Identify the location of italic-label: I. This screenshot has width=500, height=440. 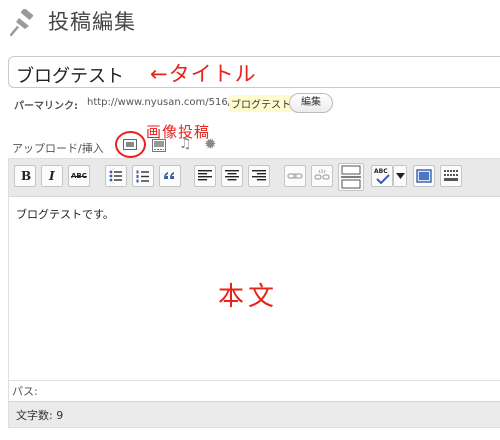
(52, 176).